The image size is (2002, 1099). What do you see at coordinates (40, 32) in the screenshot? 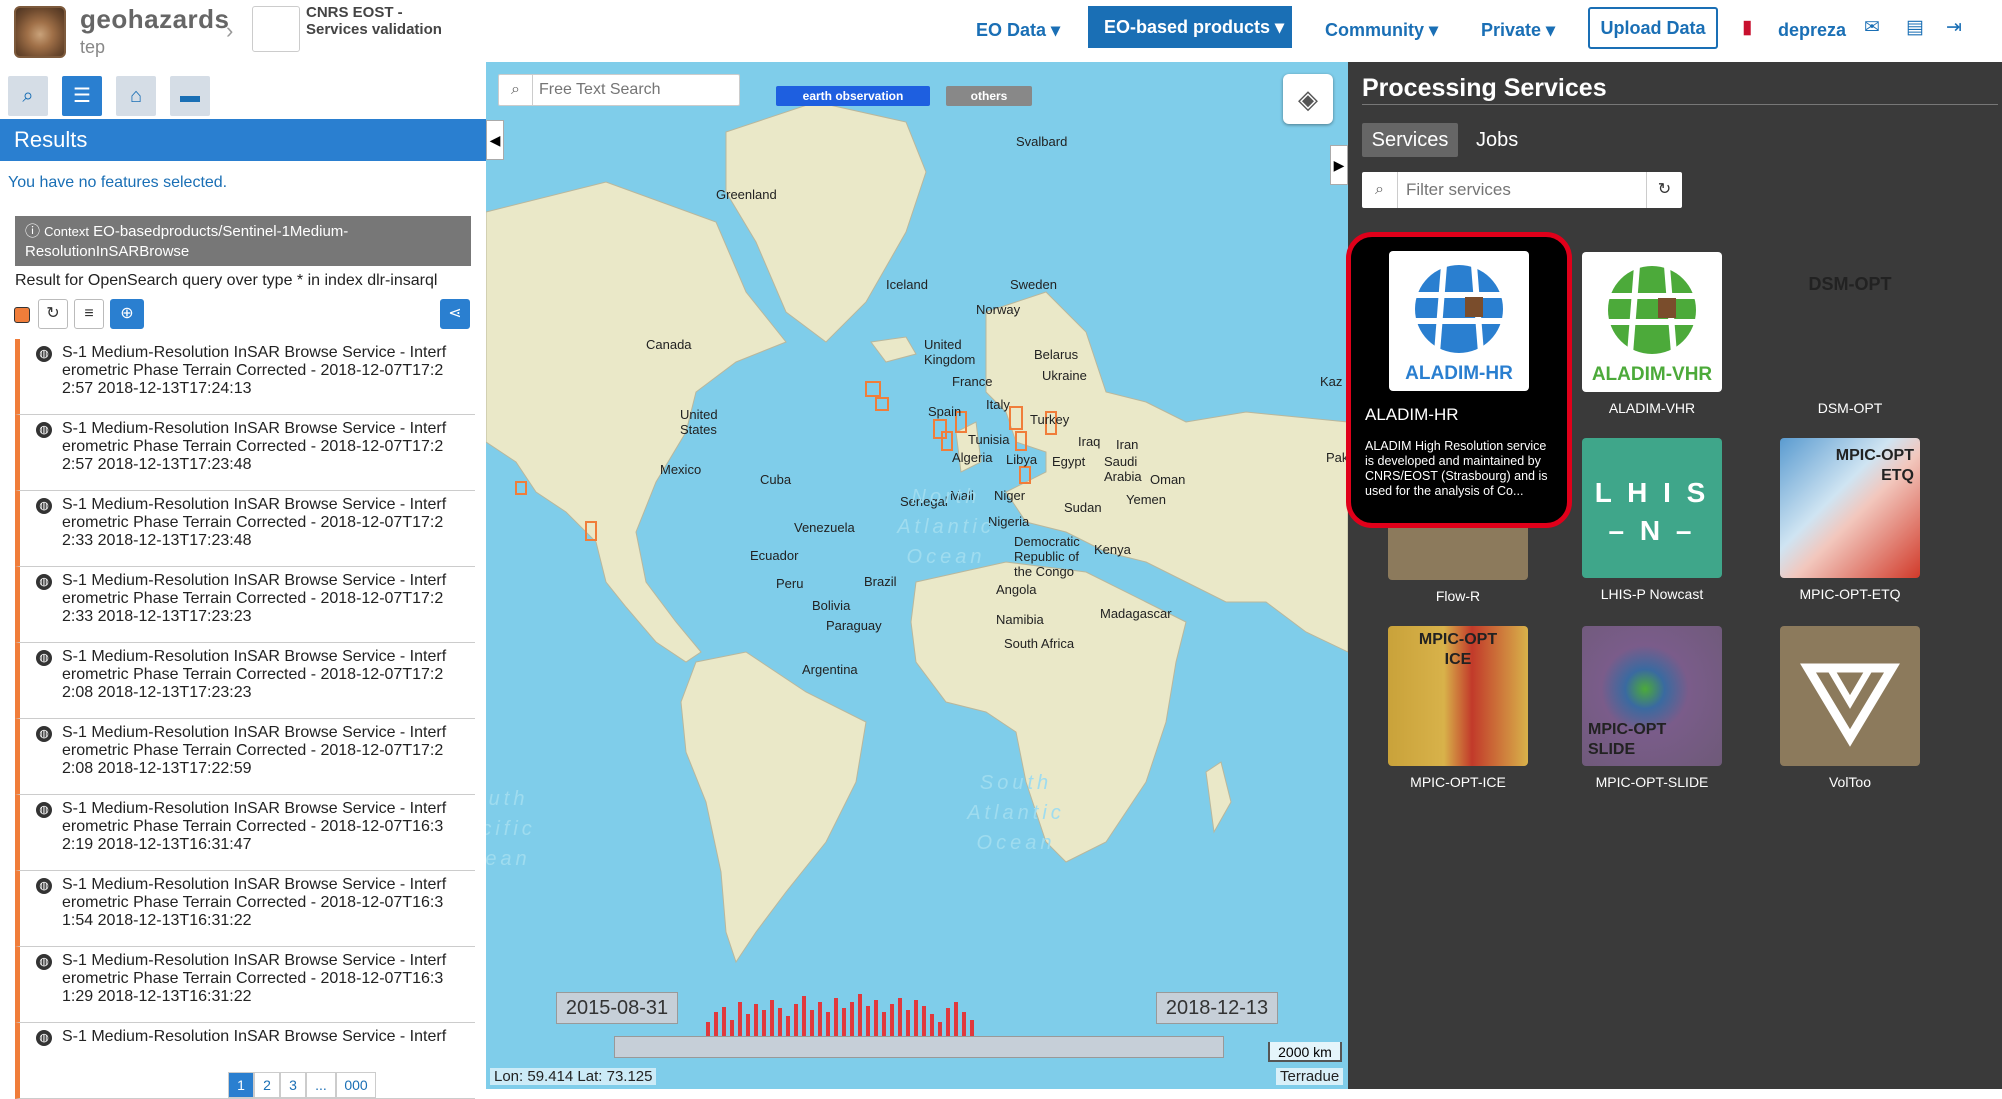
I see `geohazards-logo` at bounding box center [40, 32].